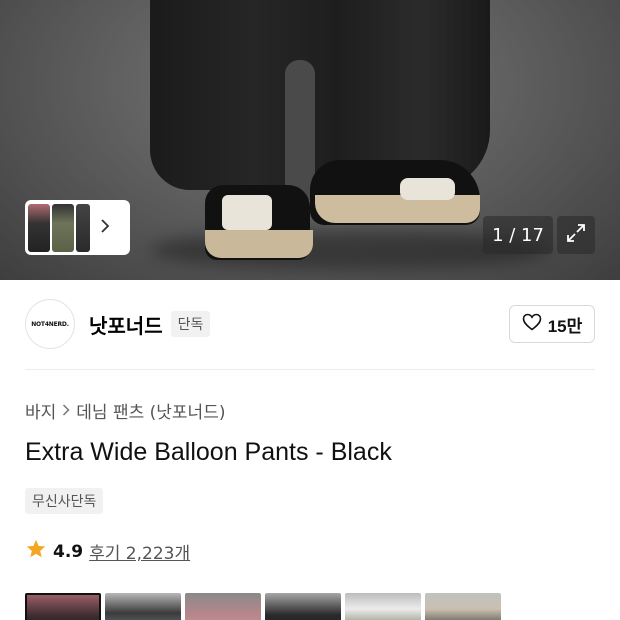 The width and height of the screenshot is (620, 620). I want to click on heart-outline-icon, so click(532, 324).